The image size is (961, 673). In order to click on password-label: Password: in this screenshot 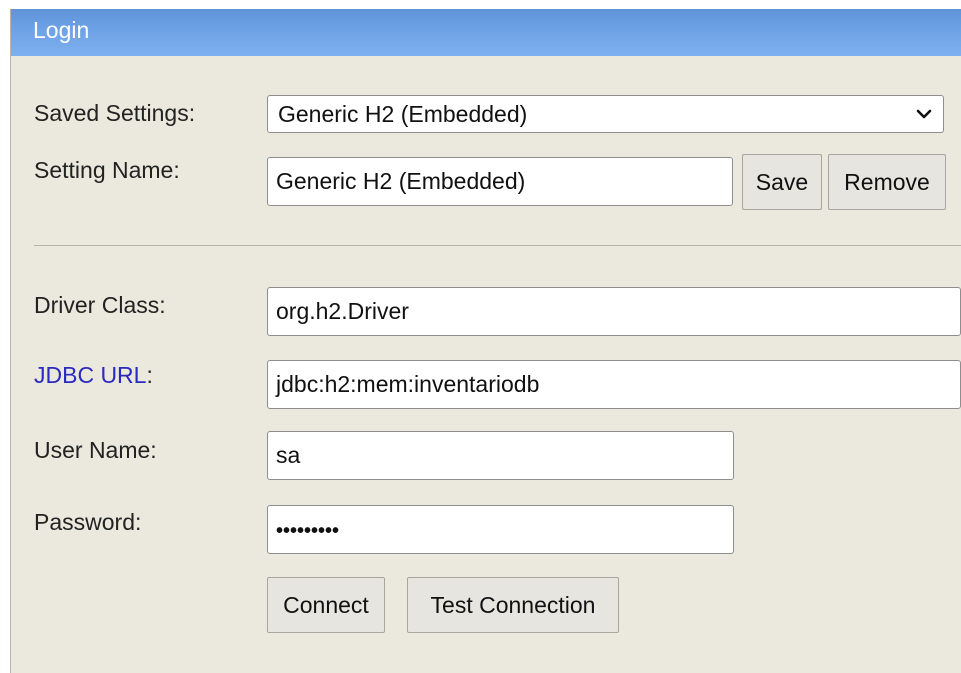, I will do `click(88, 522)`.